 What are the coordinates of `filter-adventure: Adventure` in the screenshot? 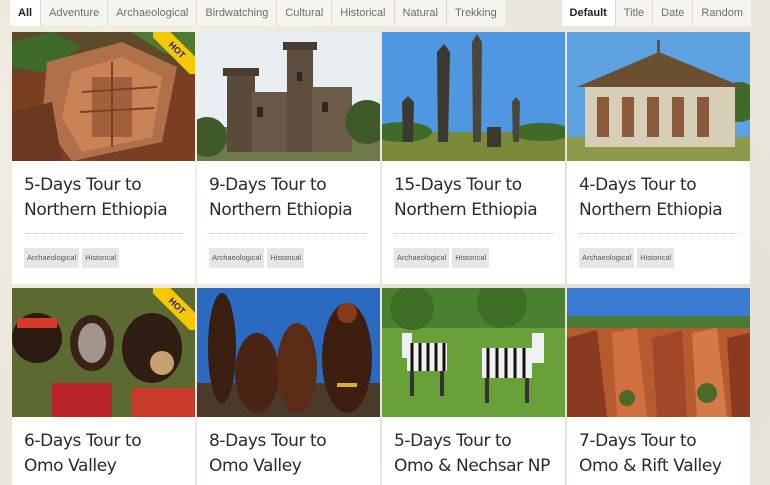 It's located at (75, 13).